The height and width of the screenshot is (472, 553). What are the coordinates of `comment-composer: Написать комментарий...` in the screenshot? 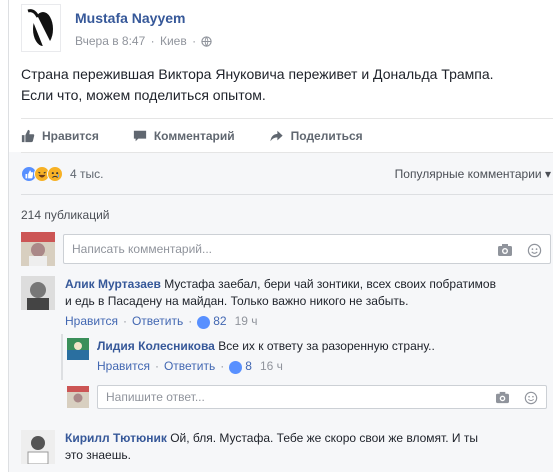 It's located at (286, 250).